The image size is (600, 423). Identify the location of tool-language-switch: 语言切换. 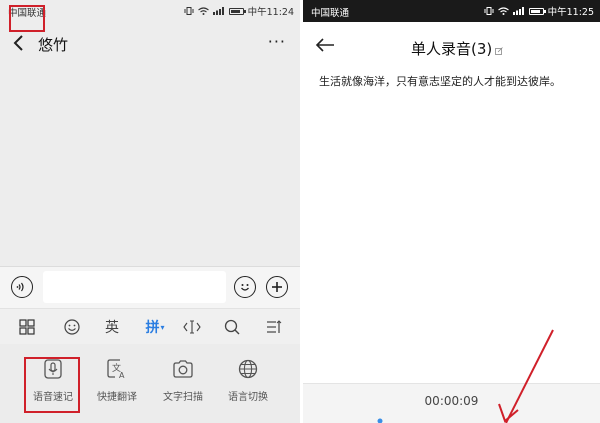
(248, 380).